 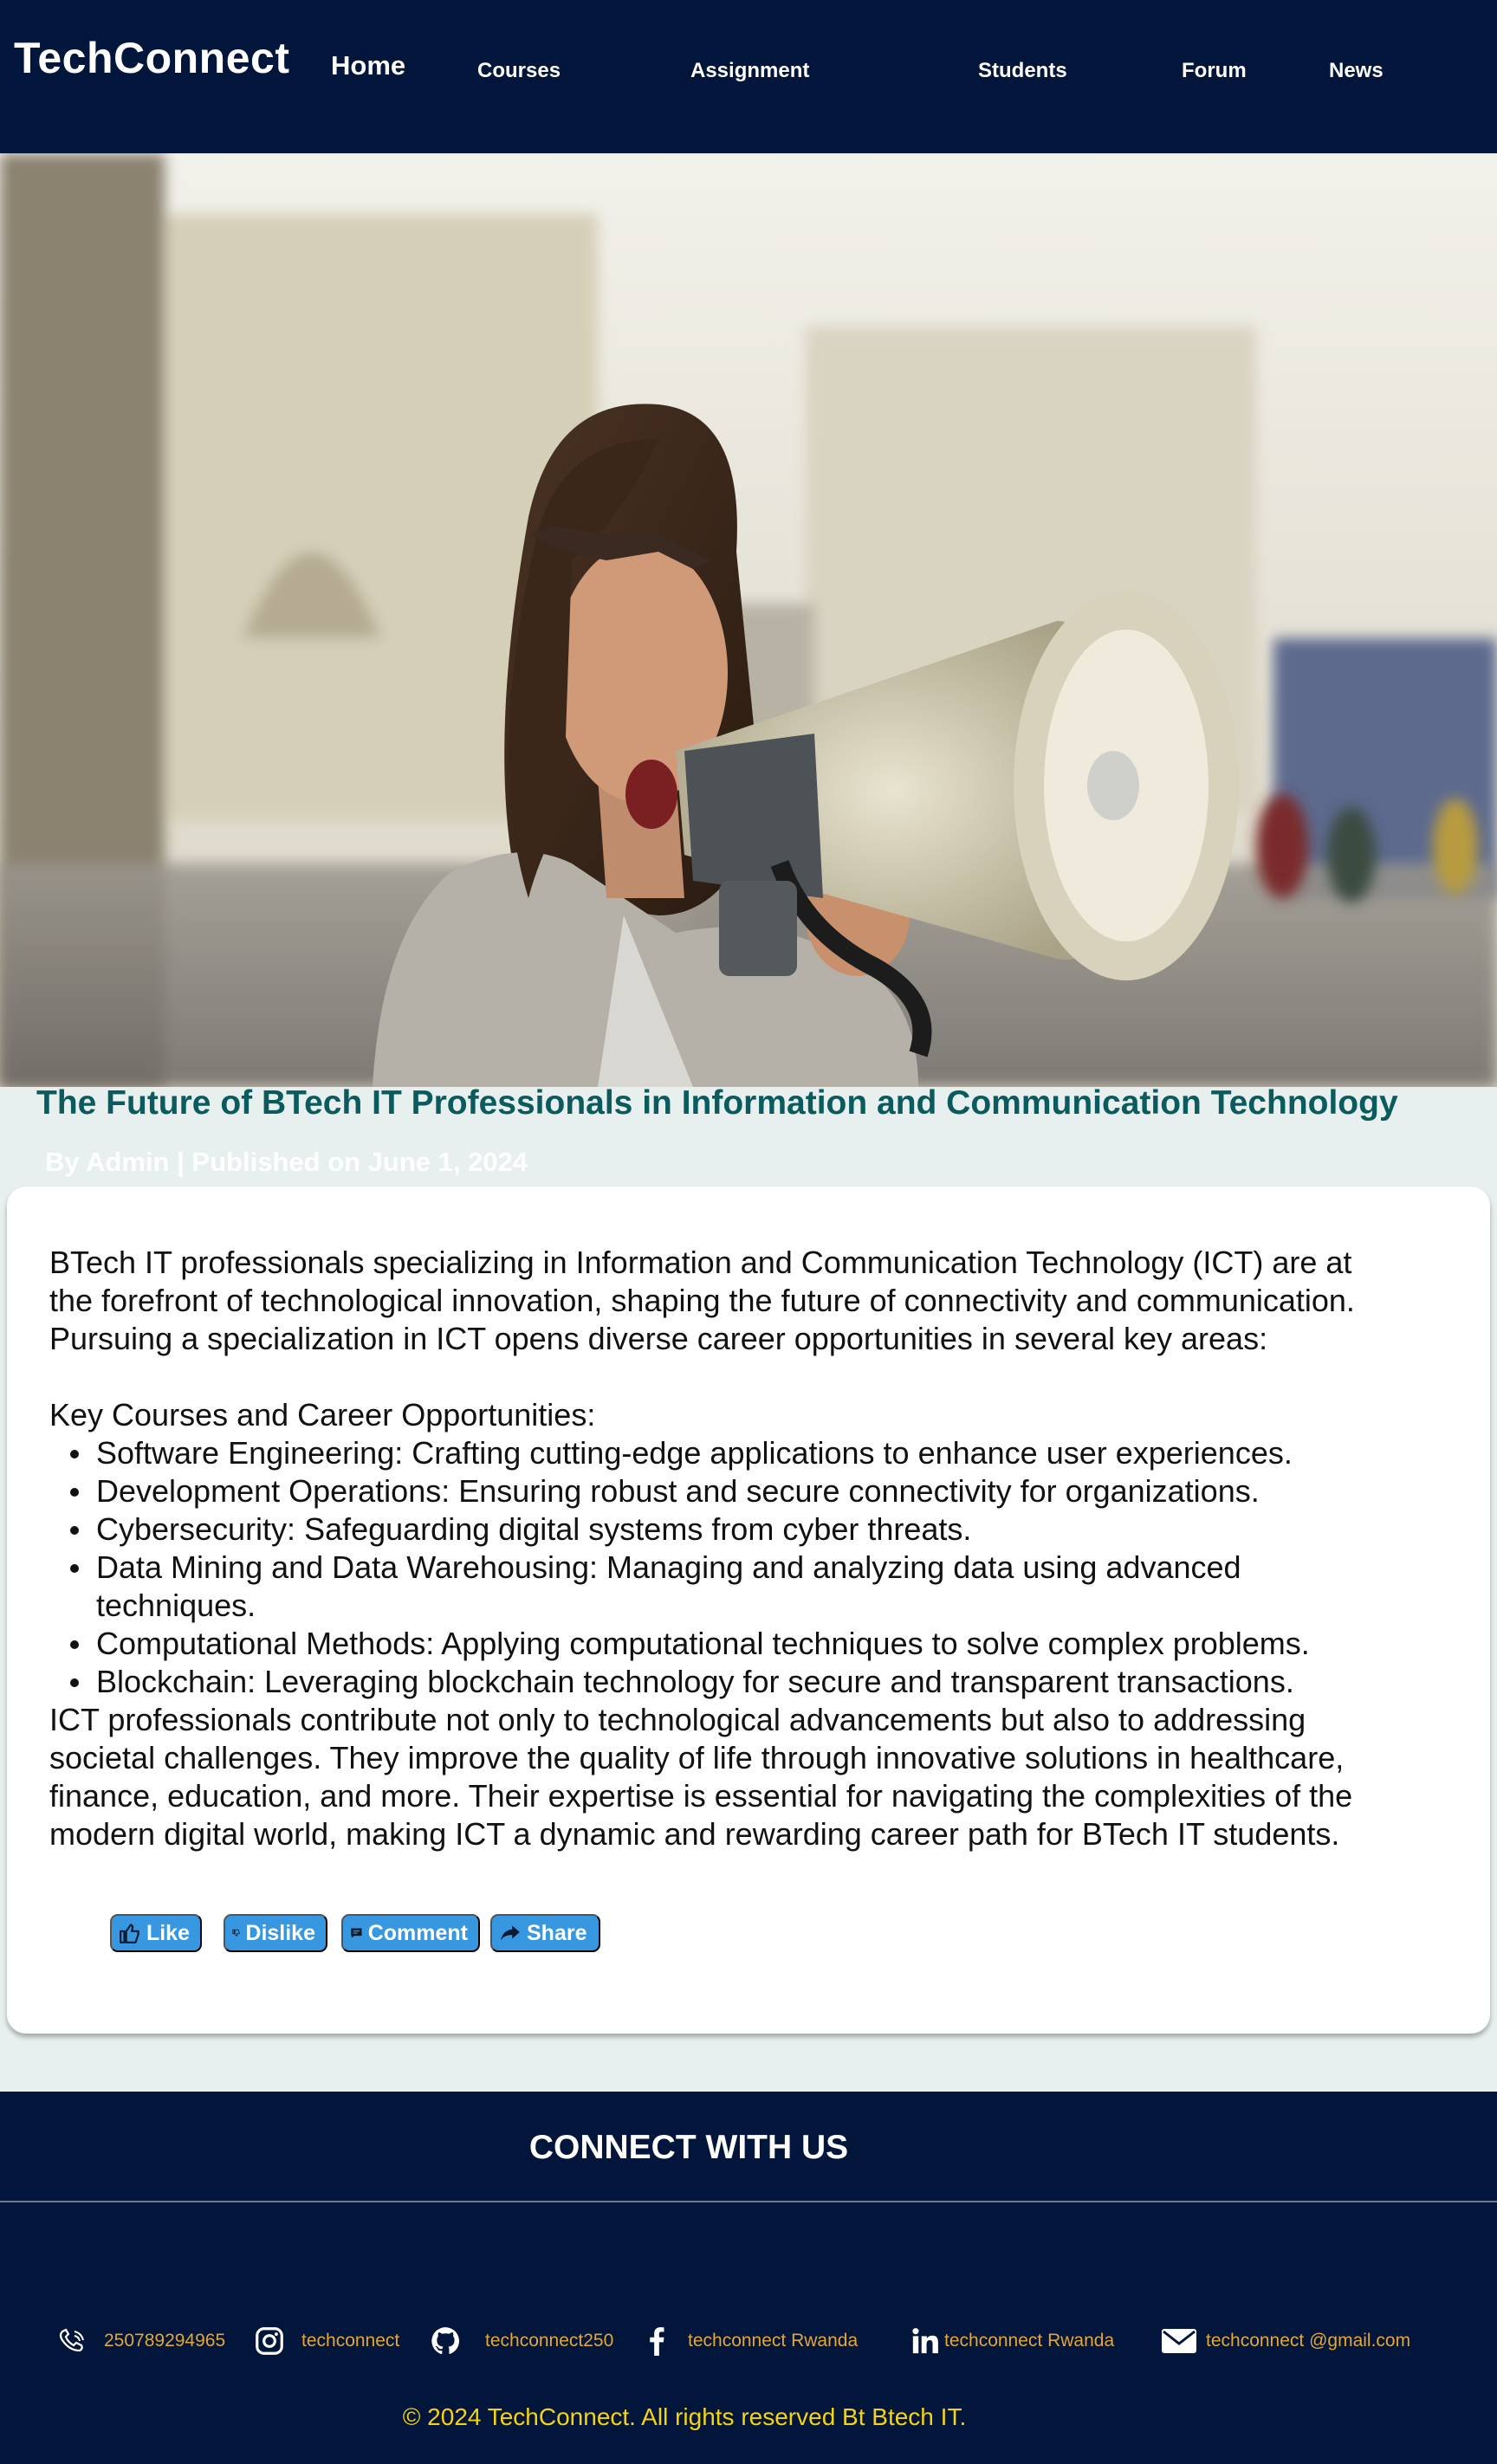 What do you see at coordinates (748, 2201) in the screenshot?
I see `footer-divider` at bounding box center [748, 2201].